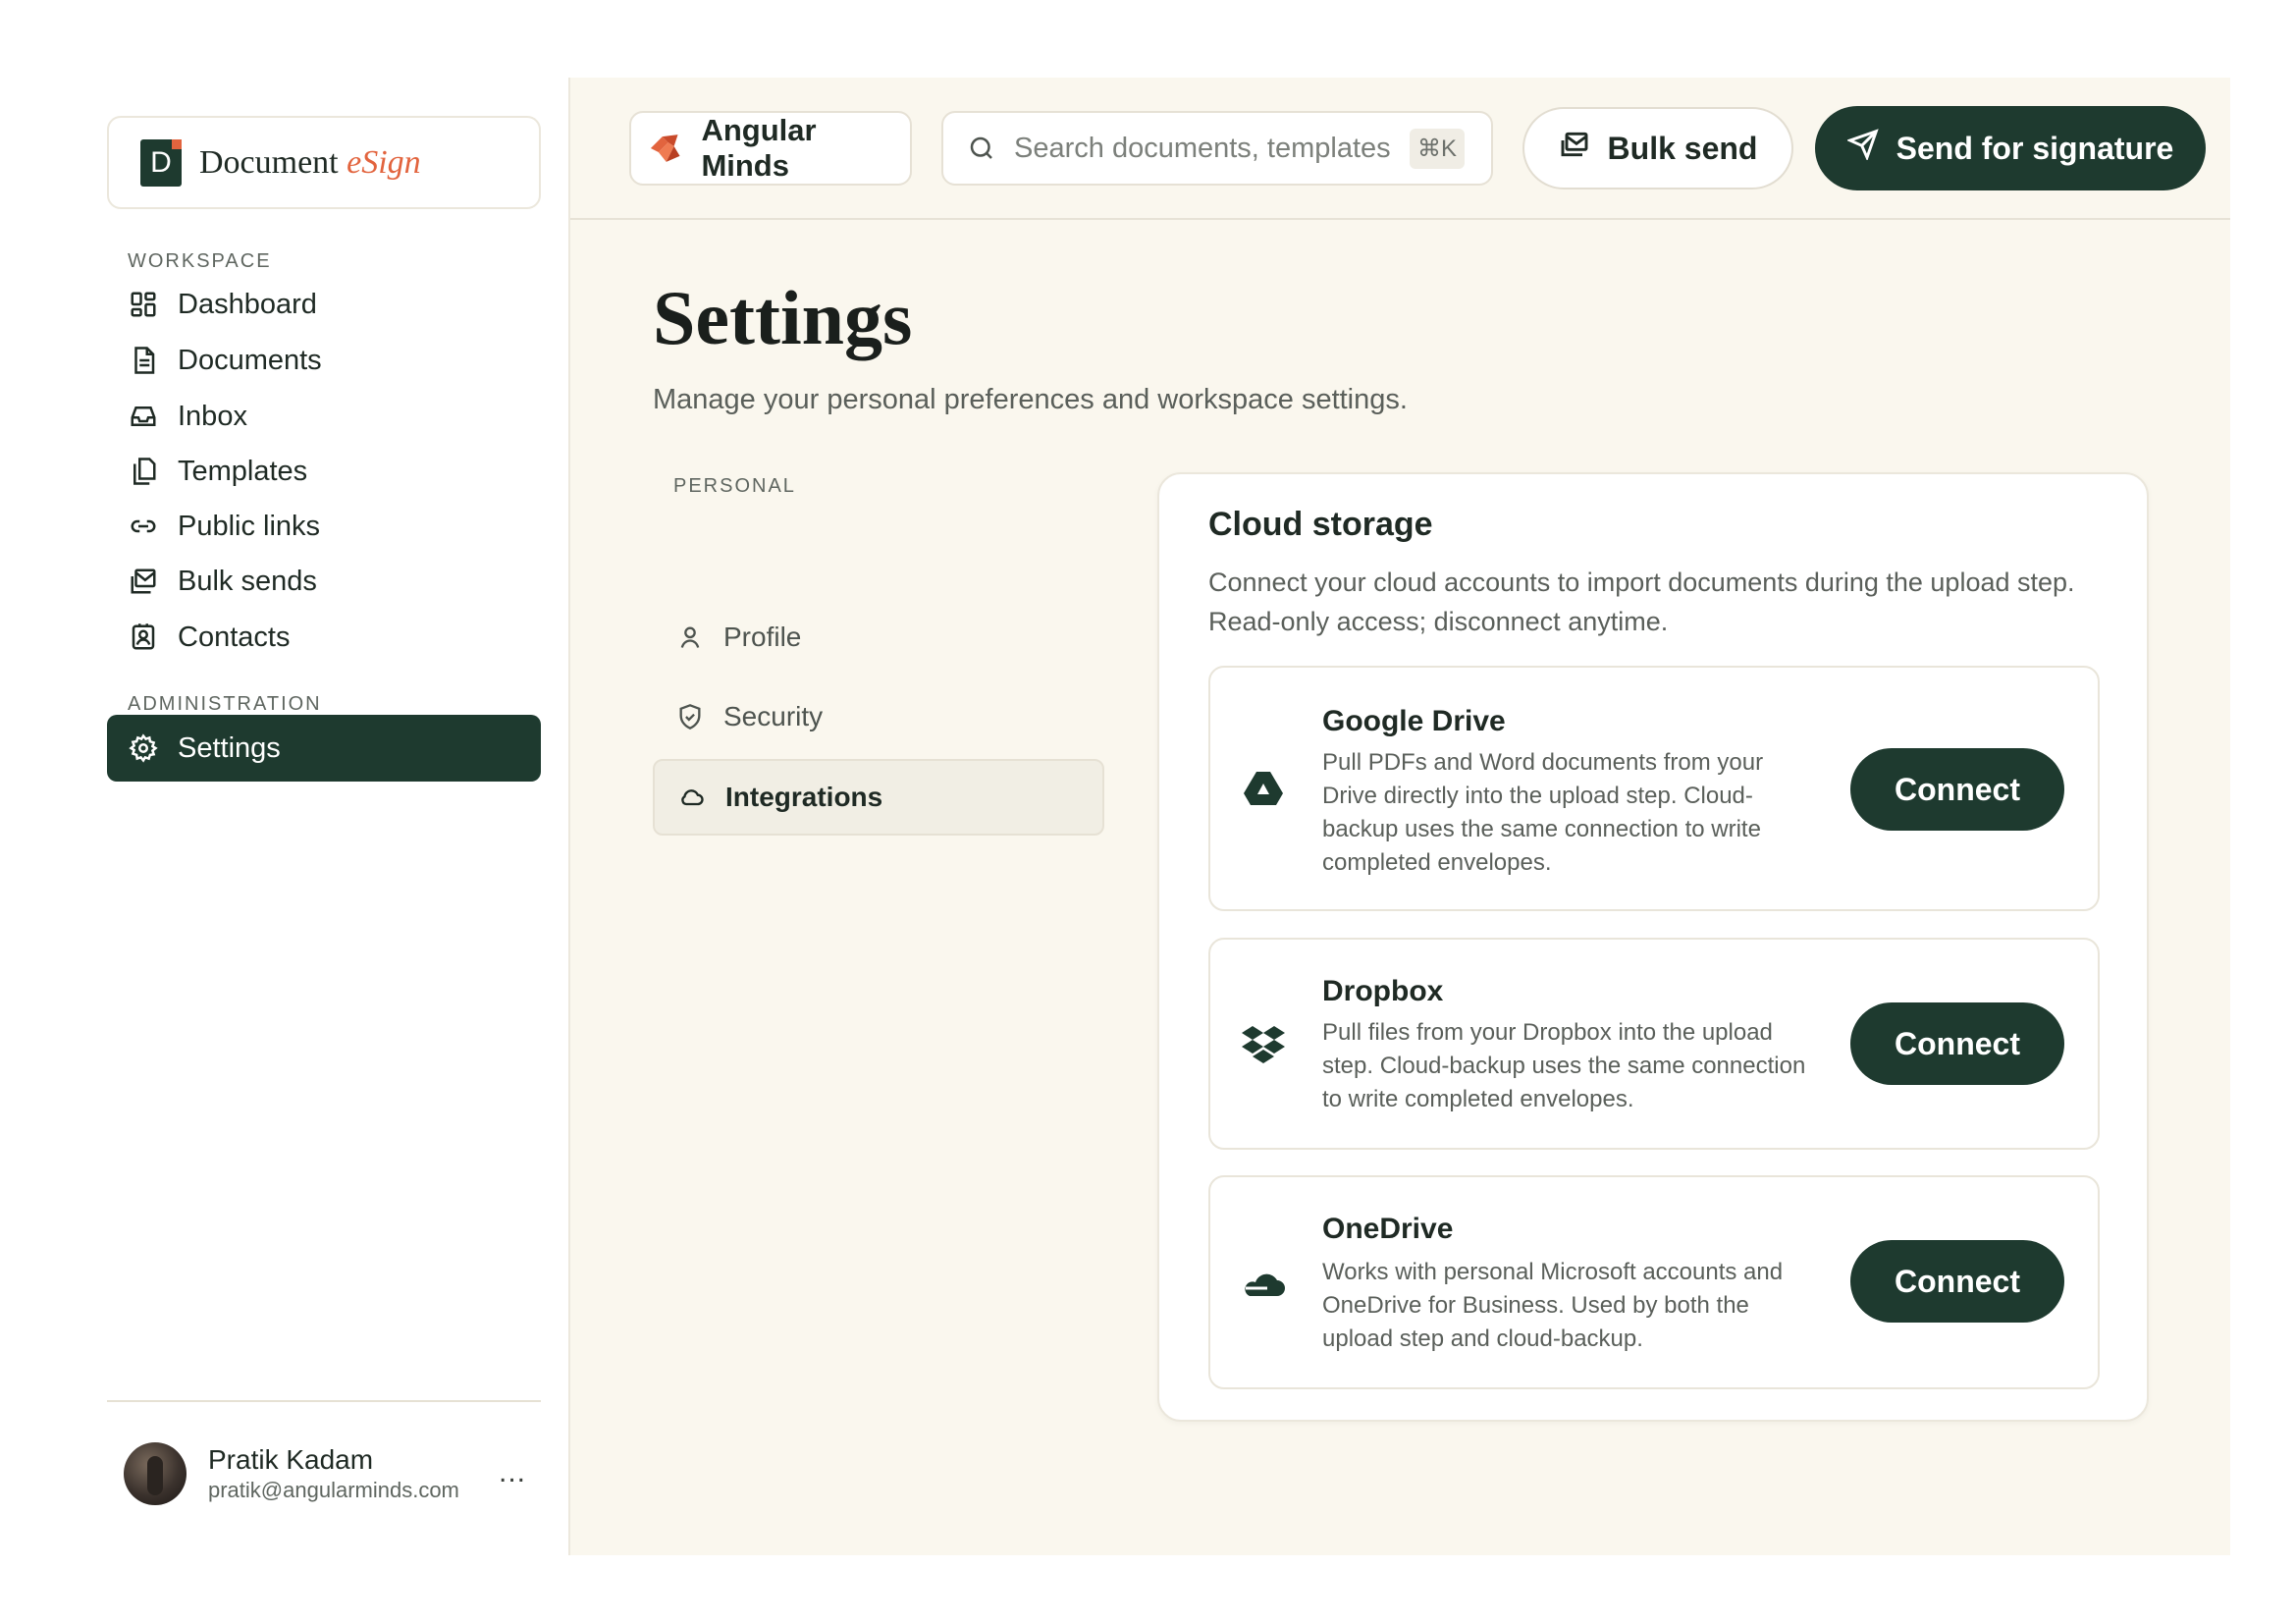  I want to click on settings-nav-label: Security, so click(773, 716).